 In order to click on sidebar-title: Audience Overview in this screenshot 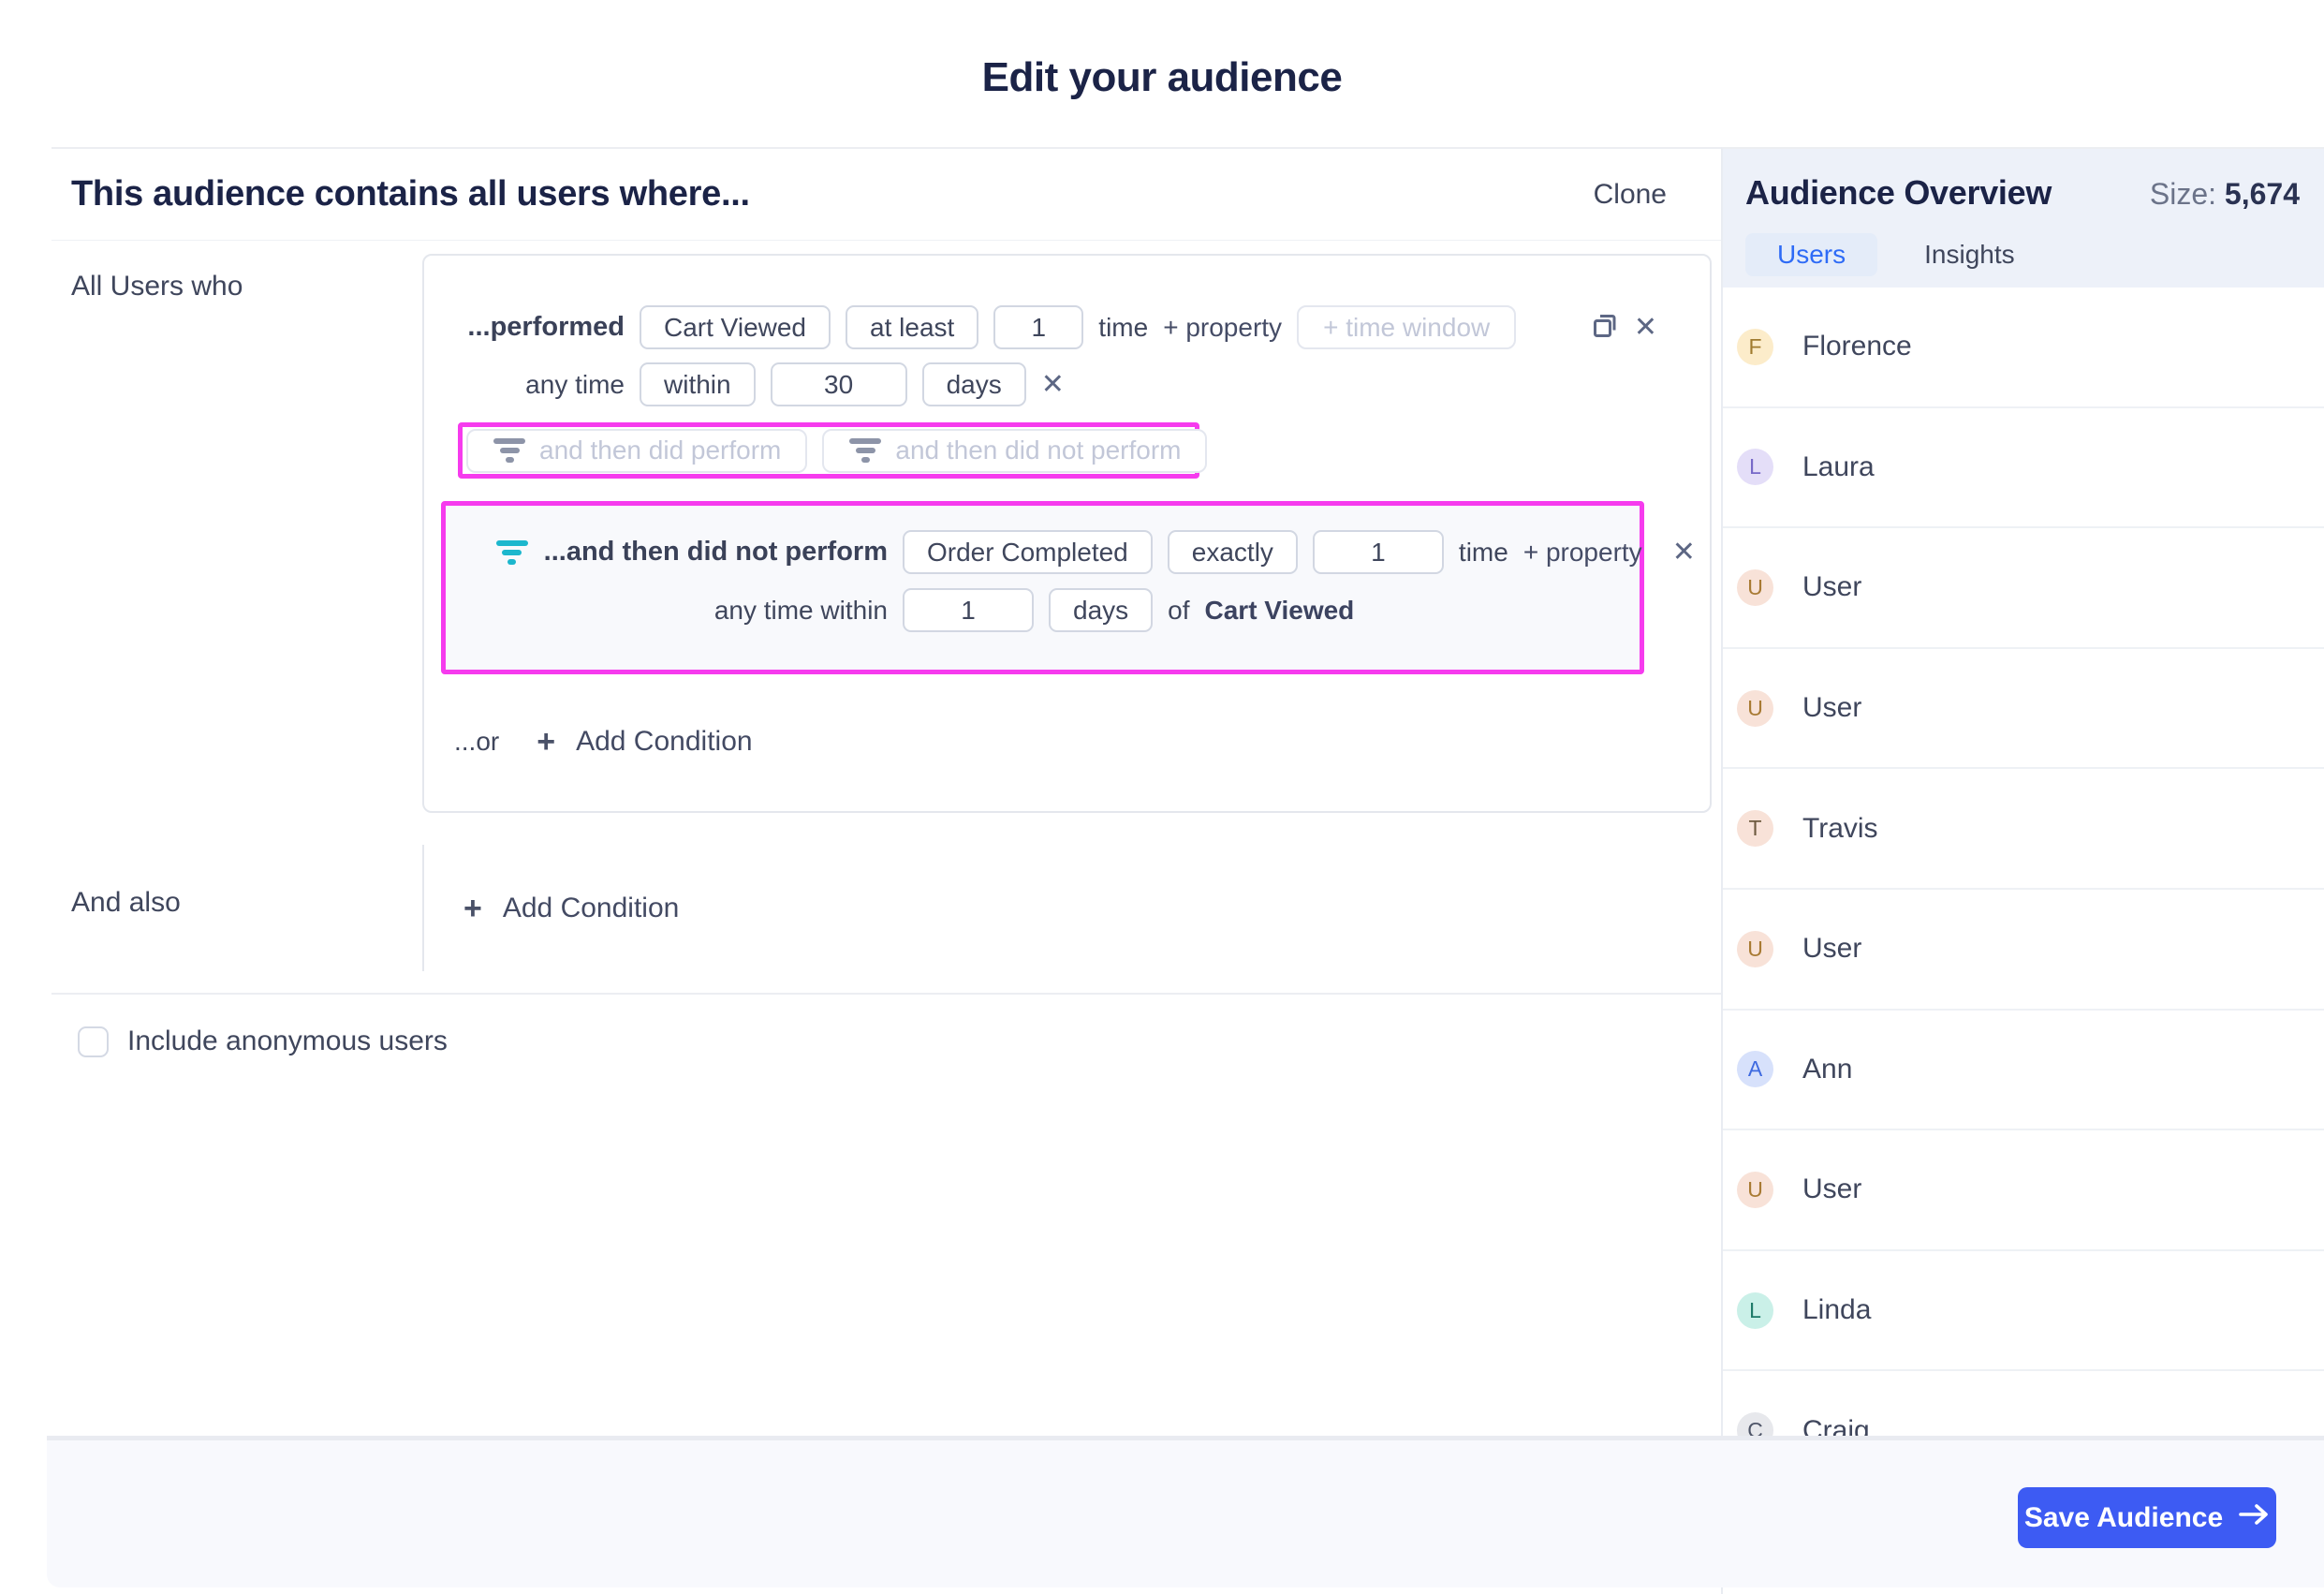, I will do `click(1898, 192)`.